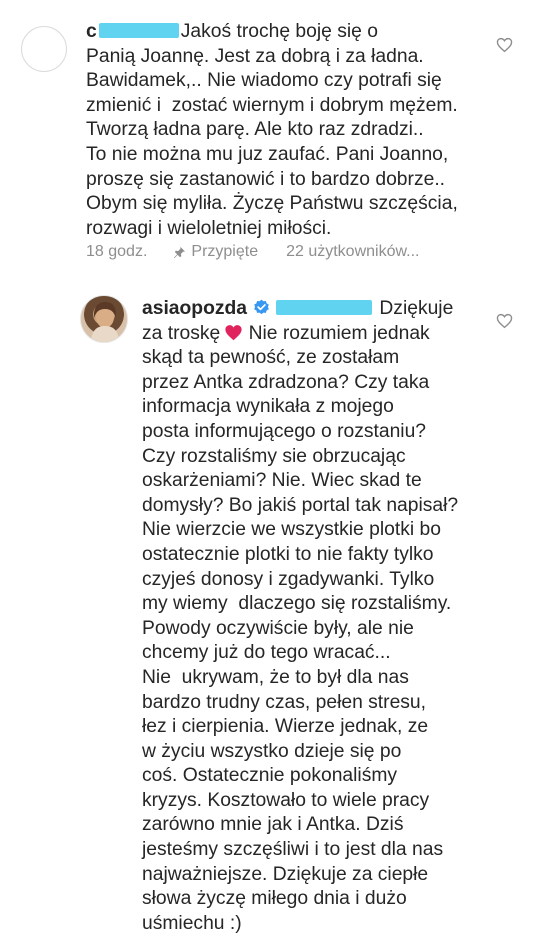 This screenshot has height=936, width=540. I want to click on comment-time: 18 godz., so click(117, 251).